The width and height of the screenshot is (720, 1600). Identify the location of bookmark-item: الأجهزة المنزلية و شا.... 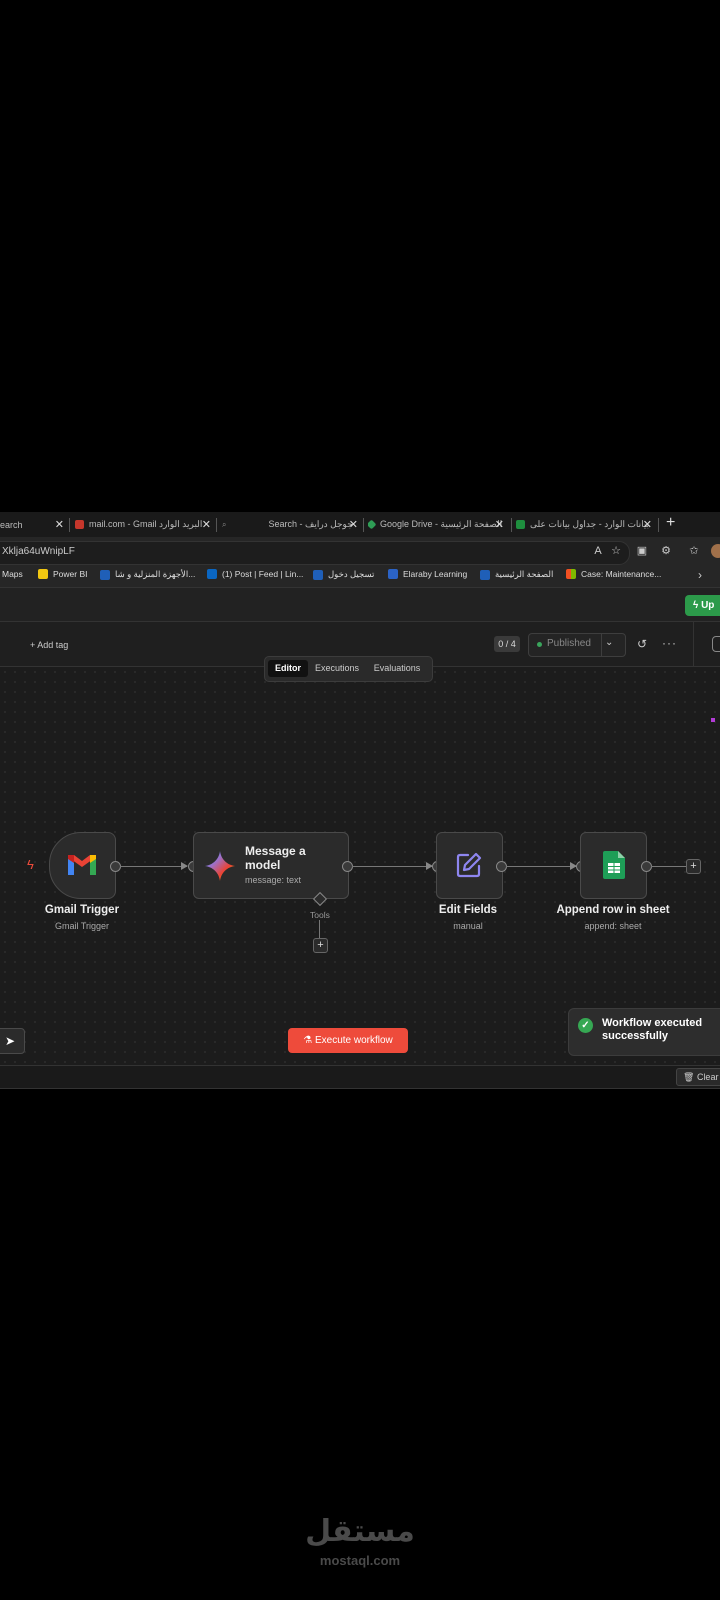
(147, 574).